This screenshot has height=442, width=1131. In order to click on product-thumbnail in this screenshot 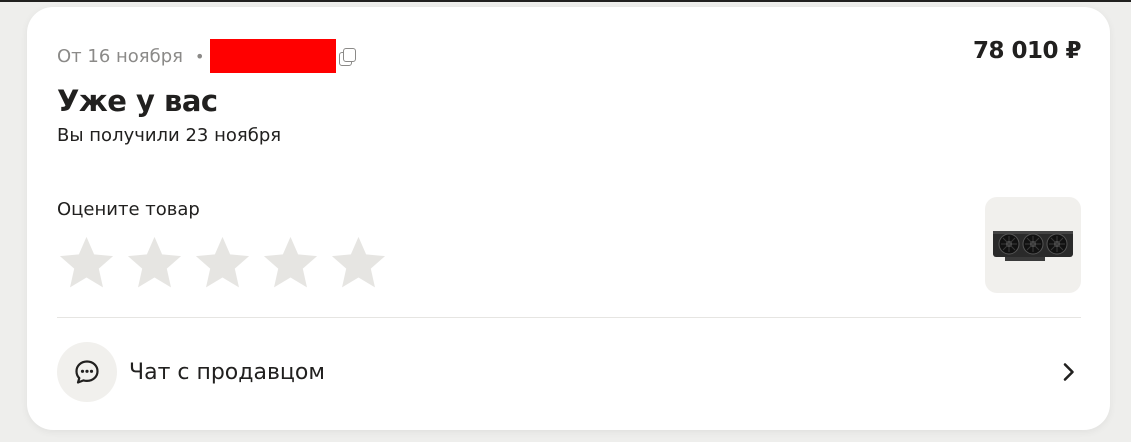, I will do `click(1033, 245)`.